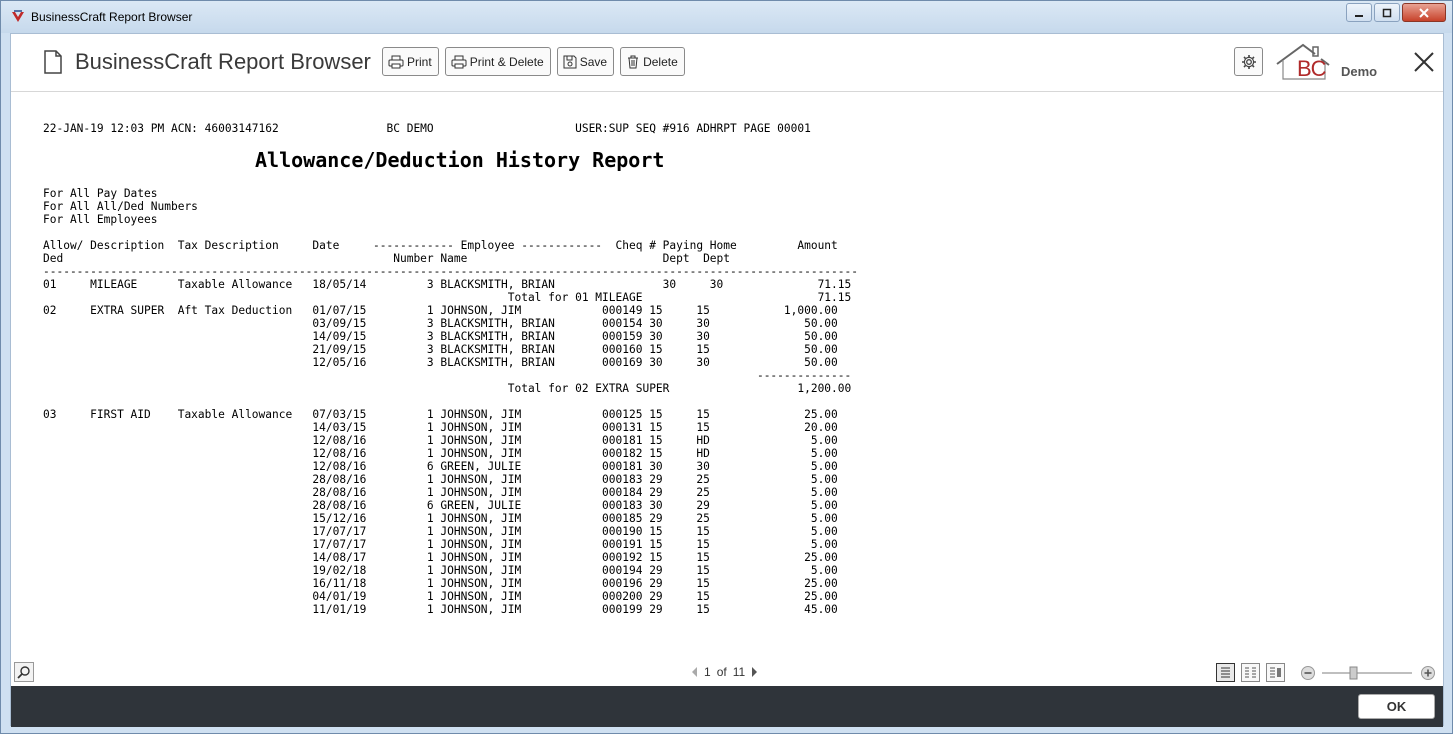 The height and width of the screenshot is (734, 1453). What do you see at coordinates (570, 61) in the screenshot?
I see `floppy-disk-icon` at bounding box center [570, 61].